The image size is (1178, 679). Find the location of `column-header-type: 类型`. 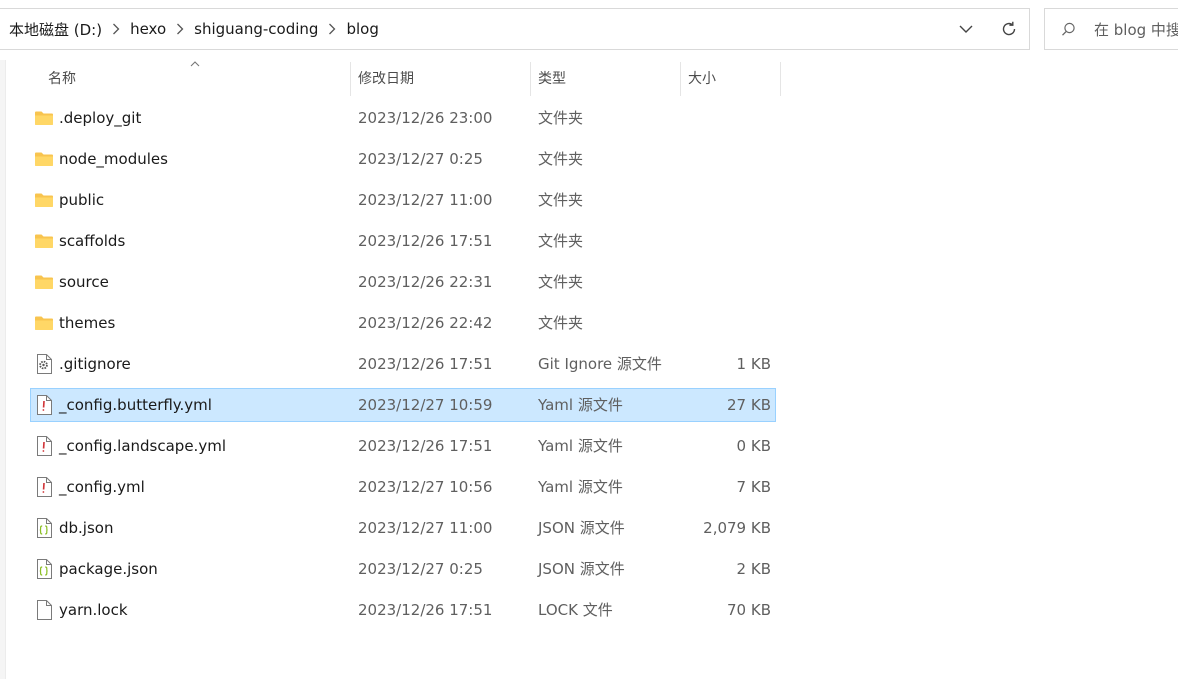

column-header-type: 类型 is located at coordinates (552, 79).